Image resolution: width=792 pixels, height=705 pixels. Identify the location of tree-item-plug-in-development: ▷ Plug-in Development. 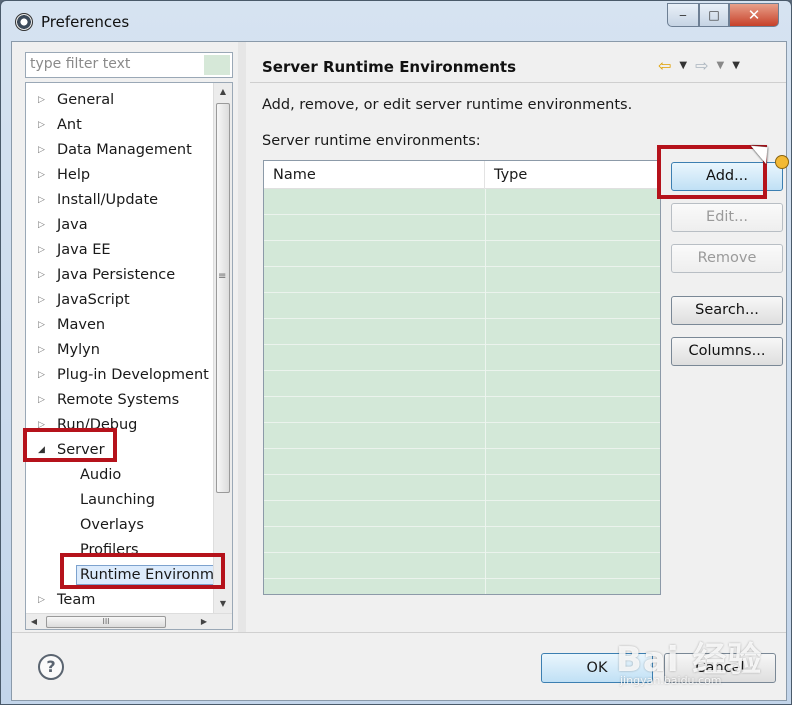
(117, 374).